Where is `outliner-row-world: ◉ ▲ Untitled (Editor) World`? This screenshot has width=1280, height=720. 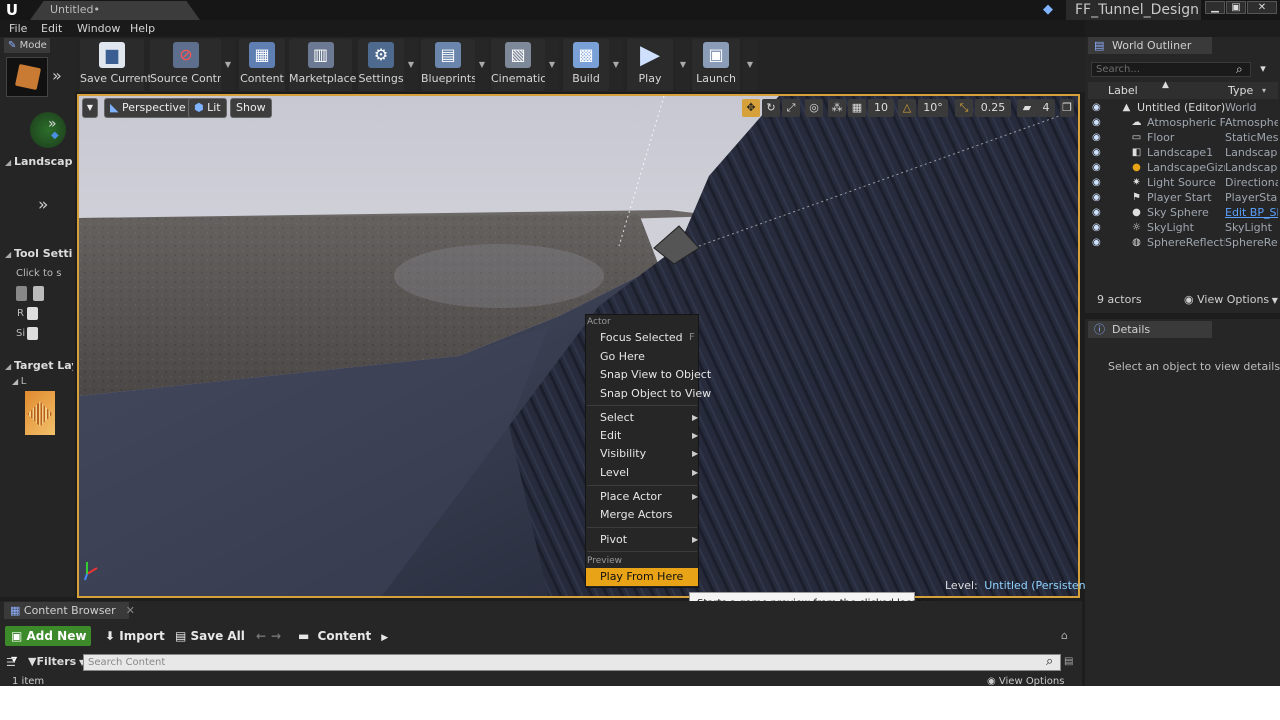
outliner-row-world: ◉ ▲ Untitled (Editor) World is located at coordinates (1184, 107).